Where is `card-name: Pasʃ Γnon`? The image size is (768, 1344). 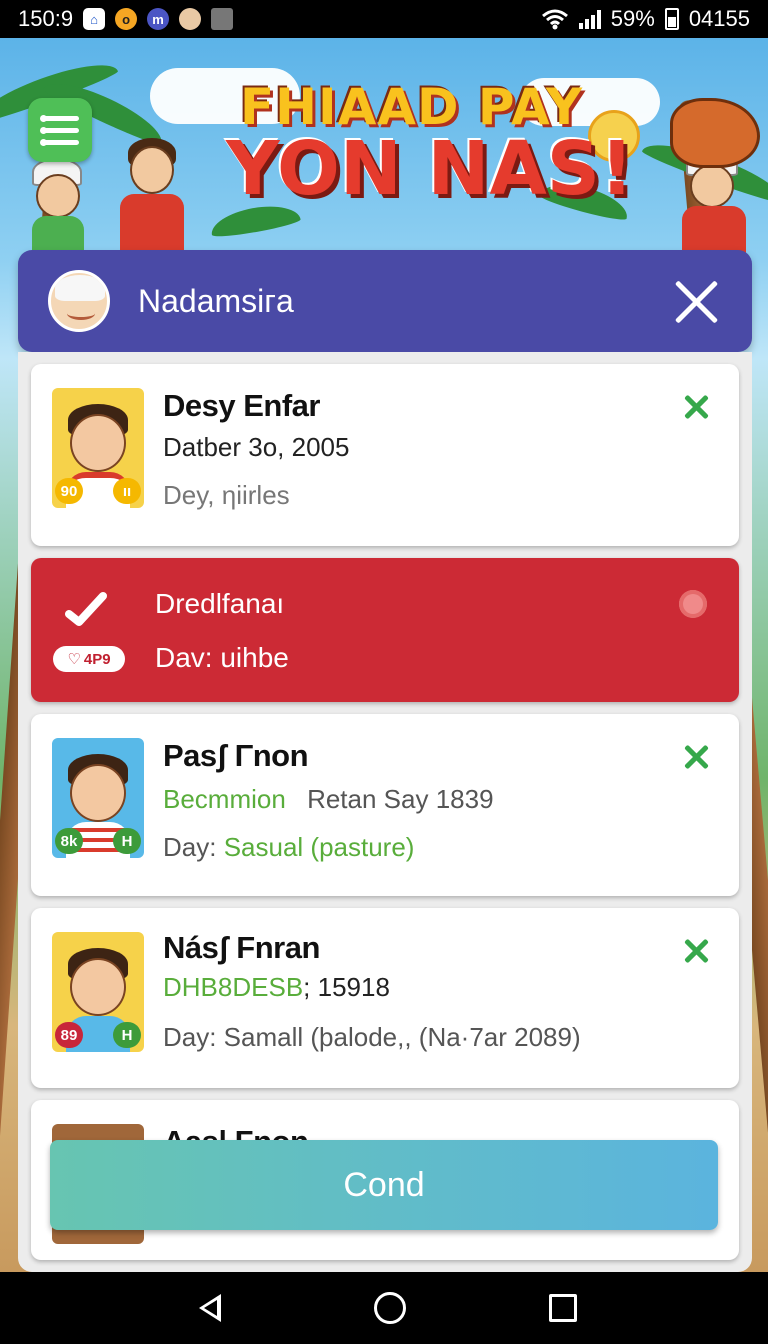
card-name: Pasʃ Γnon is located at coordinates (236, 755).